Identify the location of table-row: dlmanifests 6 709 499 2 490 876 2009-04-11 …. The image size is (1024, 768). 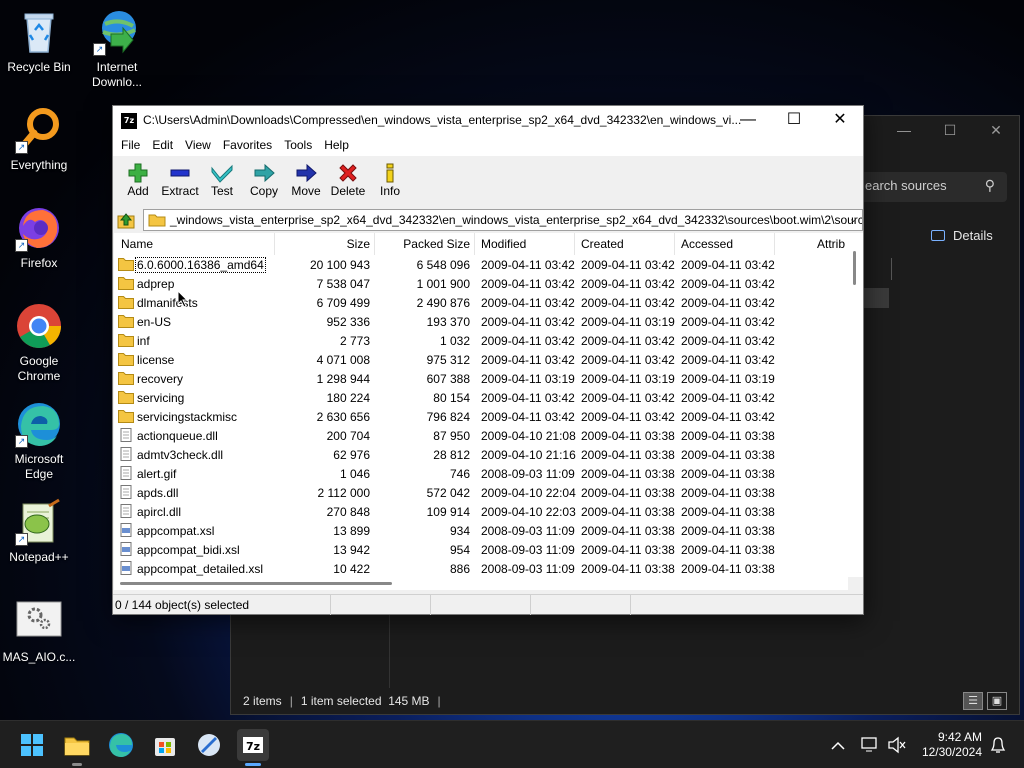
(481, 302).